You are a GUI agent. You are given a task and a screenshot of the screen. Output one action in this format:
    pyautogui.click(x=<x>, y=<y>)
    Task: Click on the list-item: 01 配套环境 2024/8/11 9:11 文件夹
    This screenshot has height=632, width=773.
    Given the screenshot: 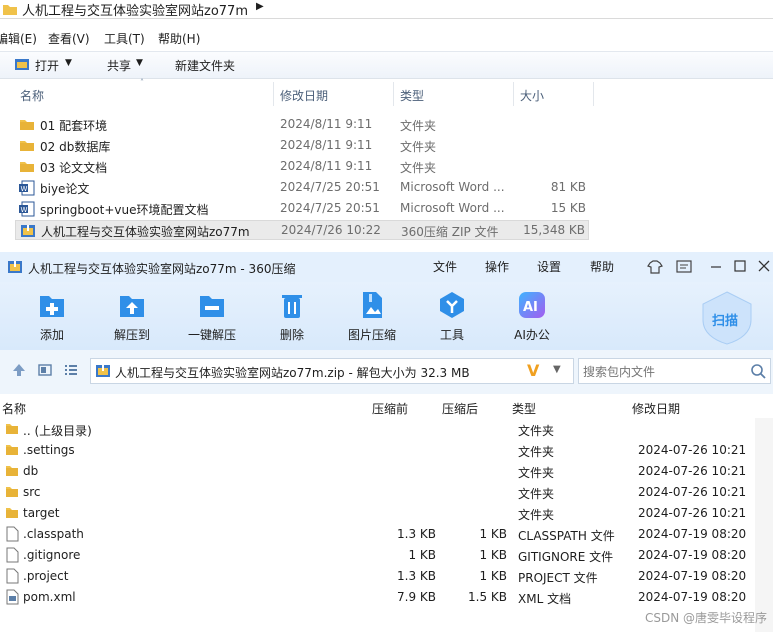 What is the action you would take?
    pyautogui.click(x=302, y=125)
    